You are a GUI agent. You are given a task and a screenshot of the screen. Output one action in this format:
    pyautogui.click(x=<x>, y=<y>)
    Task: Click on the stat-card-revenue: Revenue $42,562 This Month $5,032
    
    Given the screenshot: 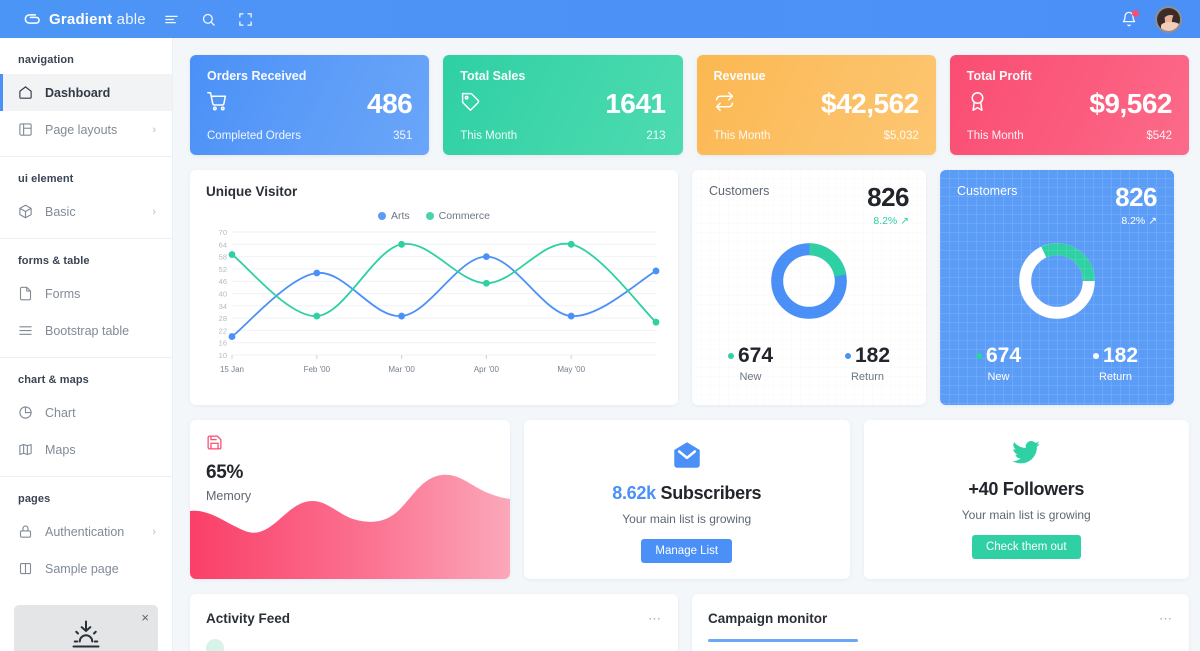 What is the action you would take?
    pyautogui.click(x=816, y=105)
    